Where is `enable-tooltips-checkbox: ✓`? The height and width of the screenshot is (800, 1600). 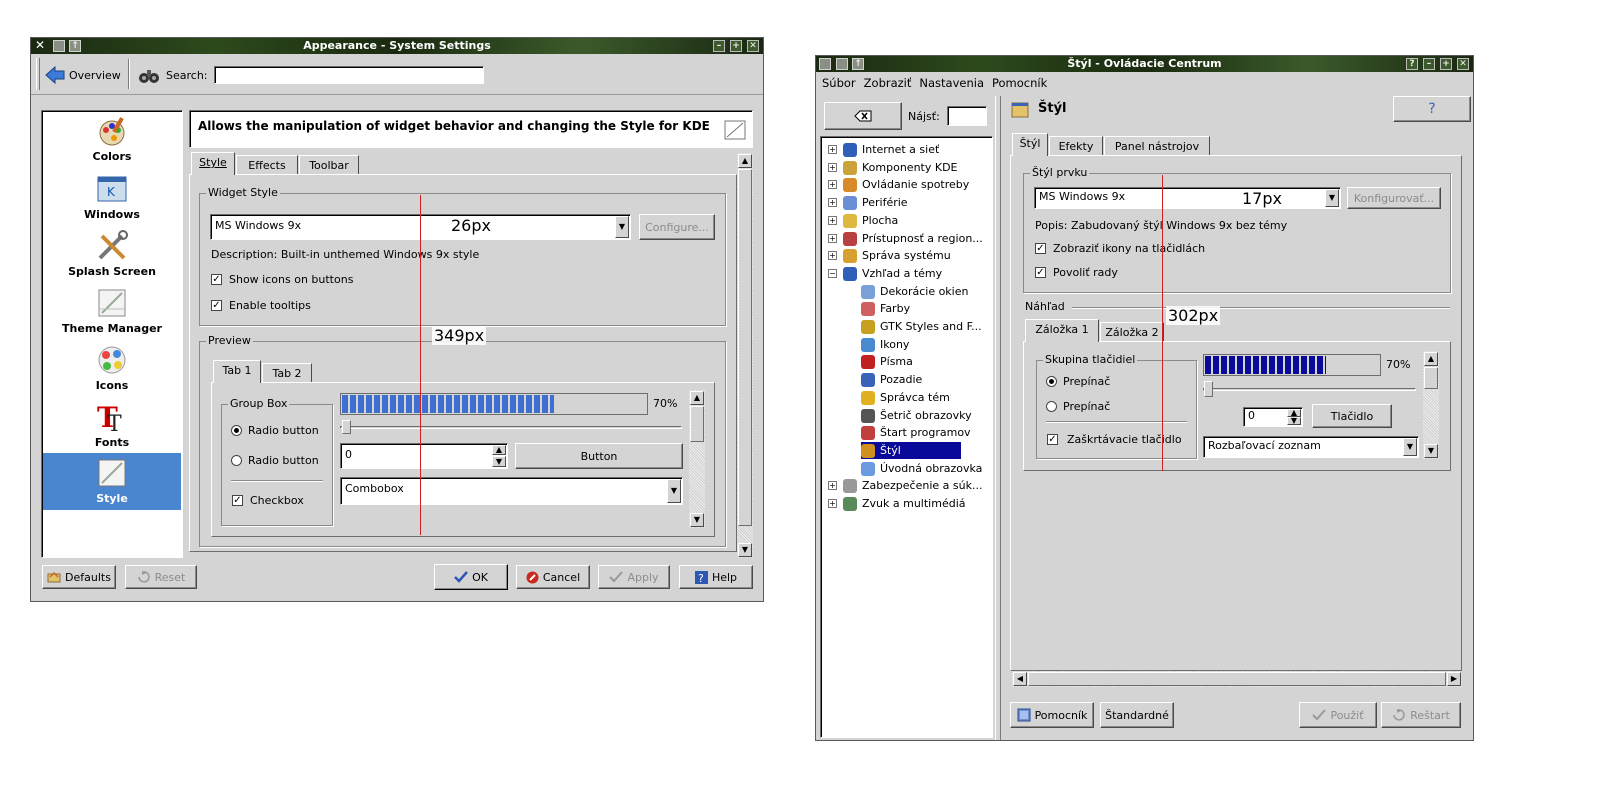 enable-tooltips-checkbox: ✓ is located at coordinates (216, 305).